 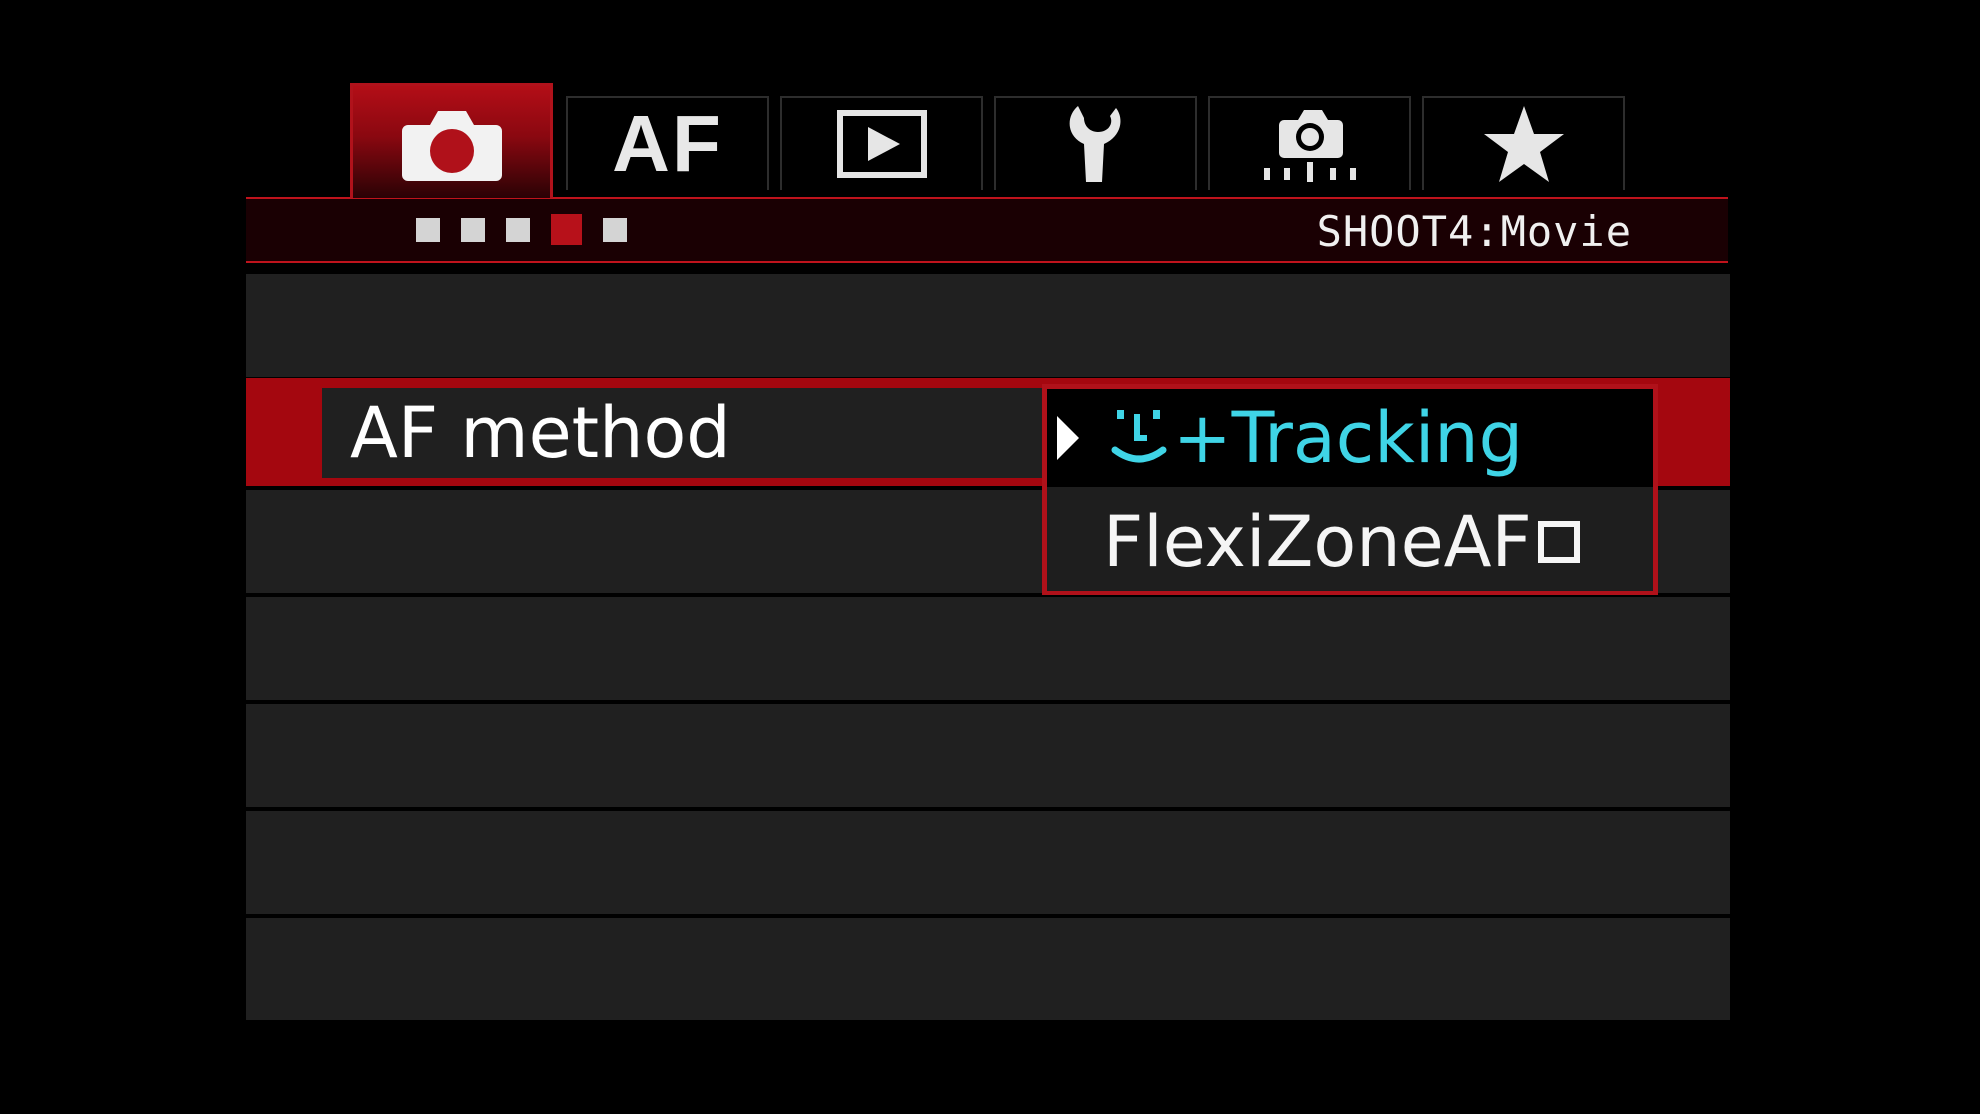 I want to click on option-flexizone-single: FlexiZoneAF, so click(x=1350, y=542).